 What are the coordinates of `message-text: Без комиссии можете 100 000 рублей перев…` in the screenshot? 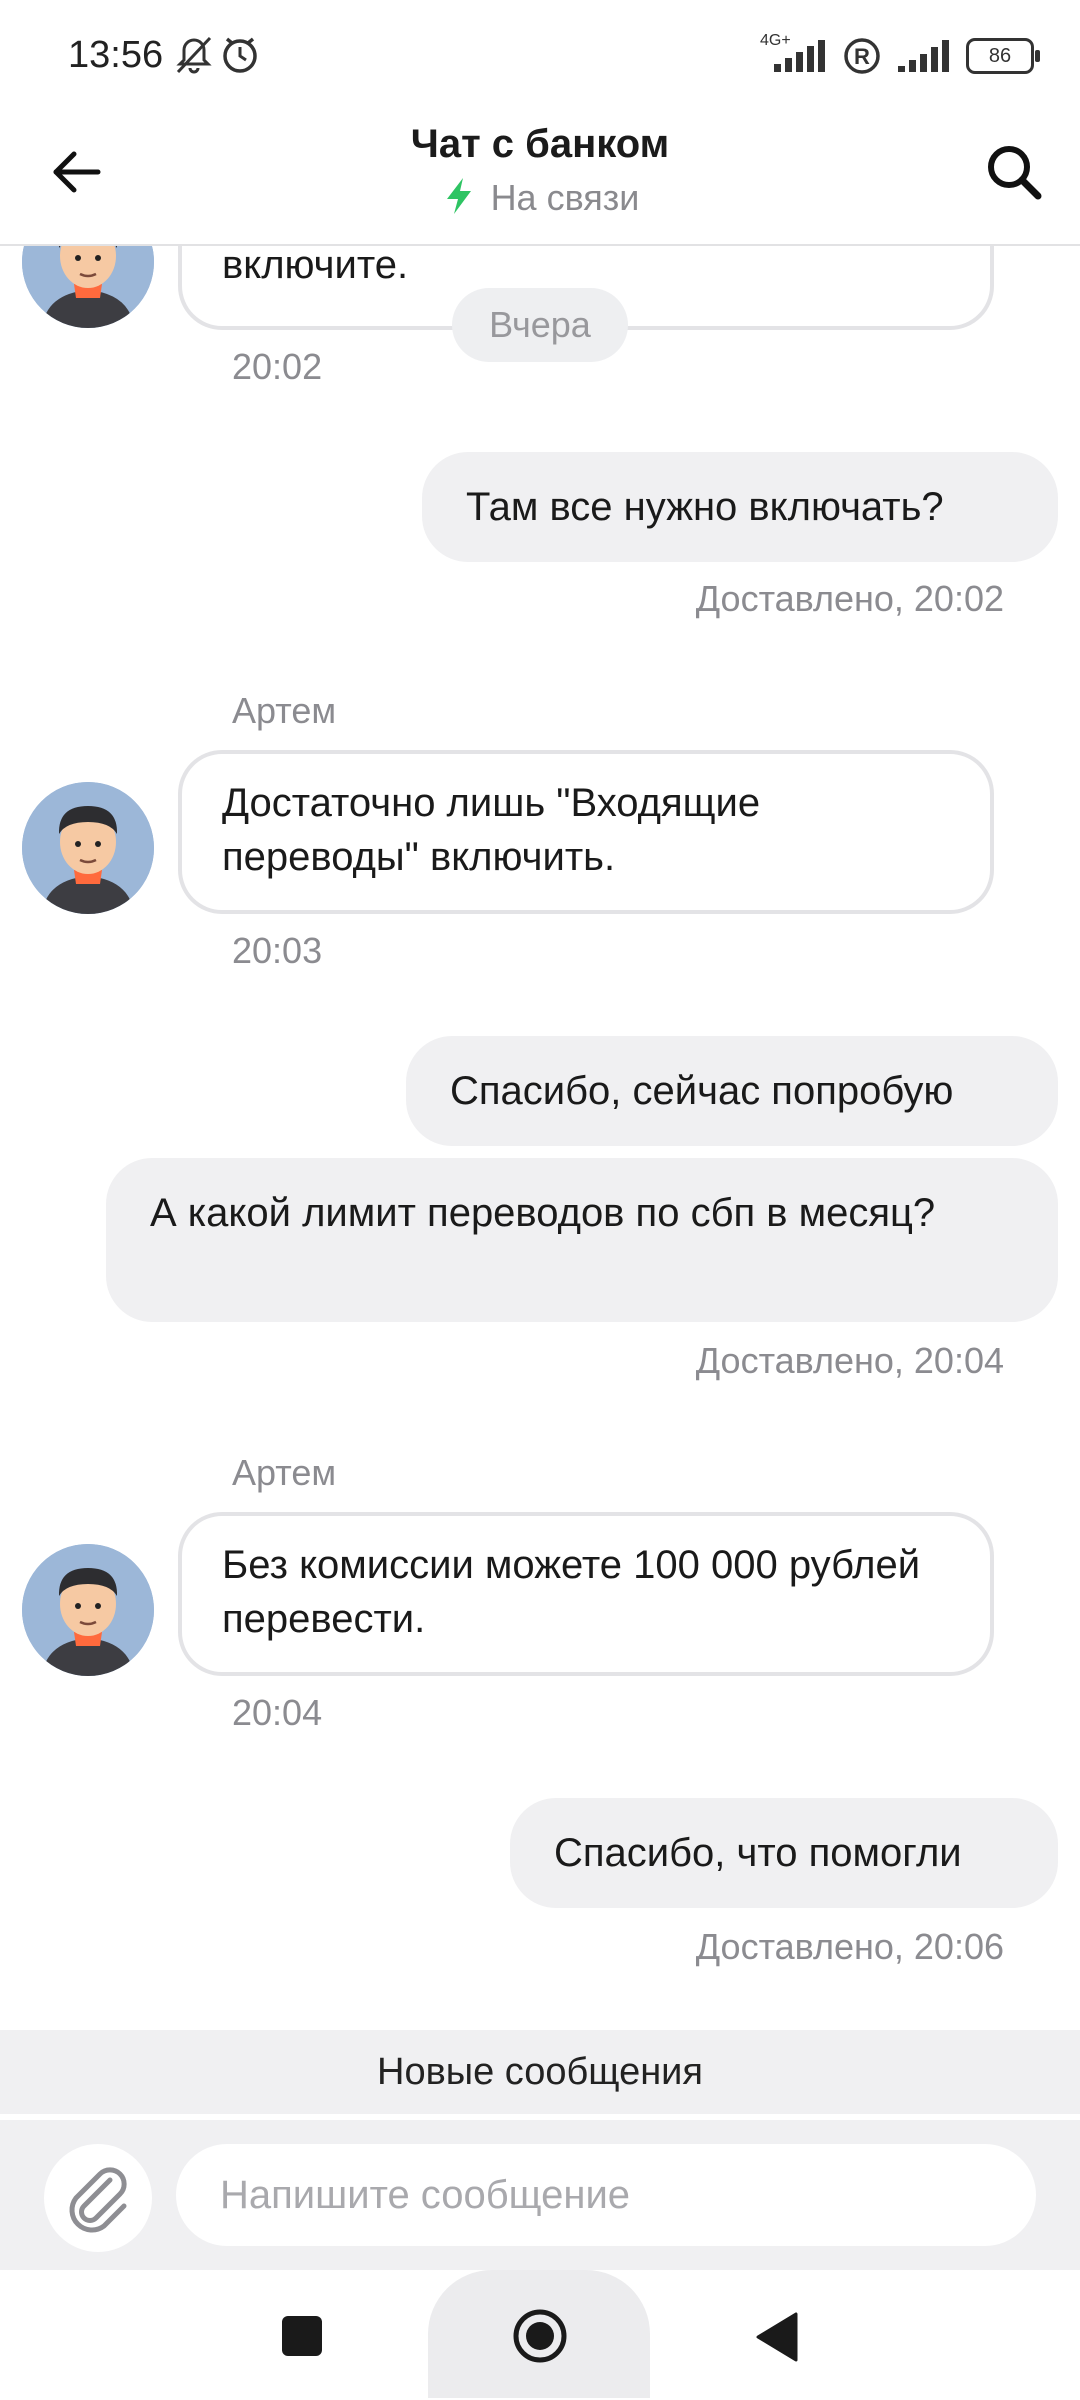 It's located at (571, 1592).